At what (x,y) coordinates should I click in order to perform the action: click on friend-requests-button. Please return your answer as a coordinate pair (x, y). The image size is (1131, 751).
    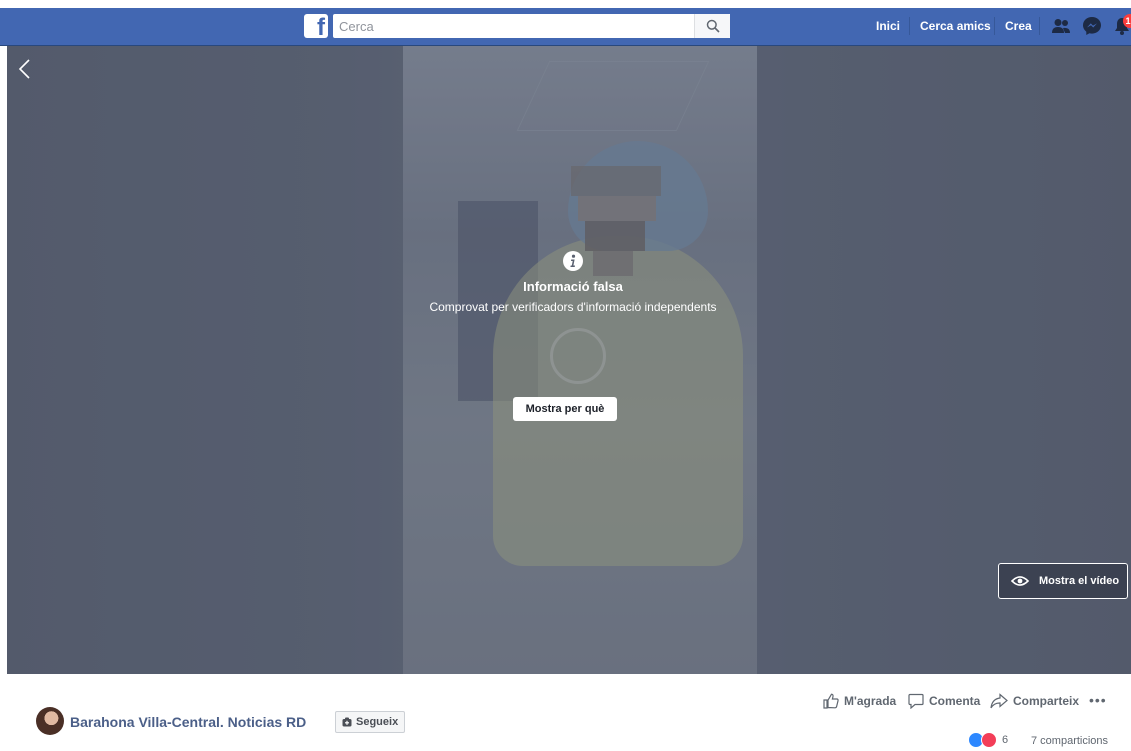
    Looking at the image, I should click on (1061, 26).